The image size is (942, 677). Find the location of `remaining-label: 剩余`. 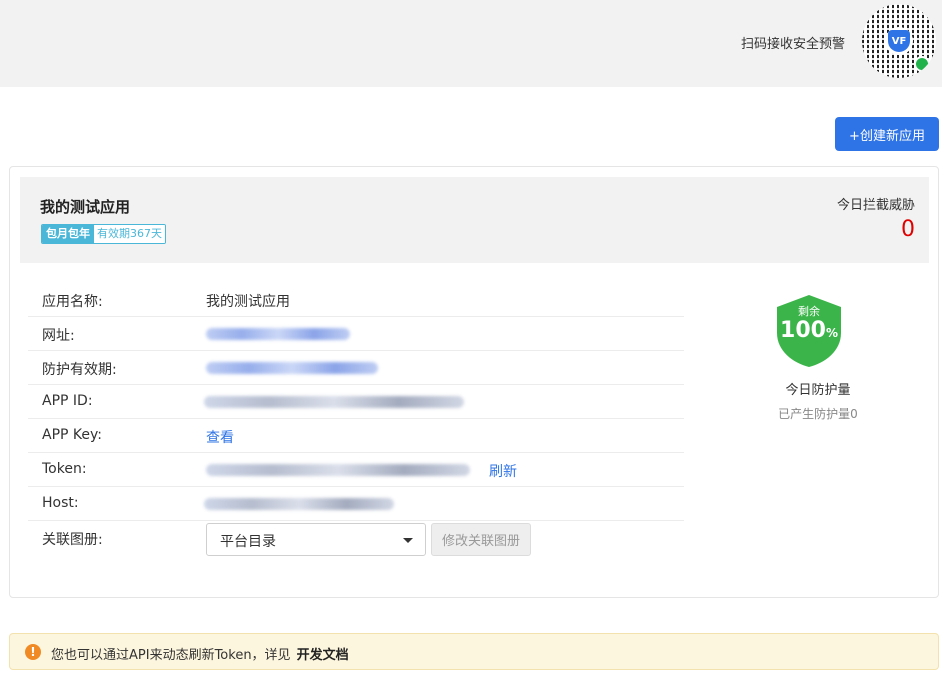

remaining-label: 剩余 is located at coordinates (809, 311).